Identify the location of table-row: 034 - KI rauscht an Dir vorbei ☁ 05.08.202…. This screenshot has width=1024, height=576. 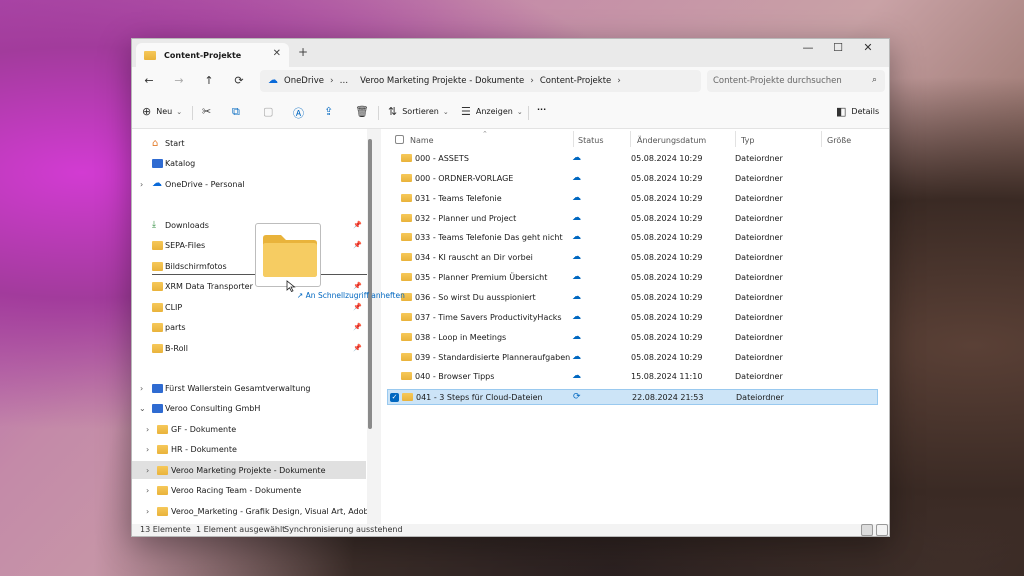
(632, 258).